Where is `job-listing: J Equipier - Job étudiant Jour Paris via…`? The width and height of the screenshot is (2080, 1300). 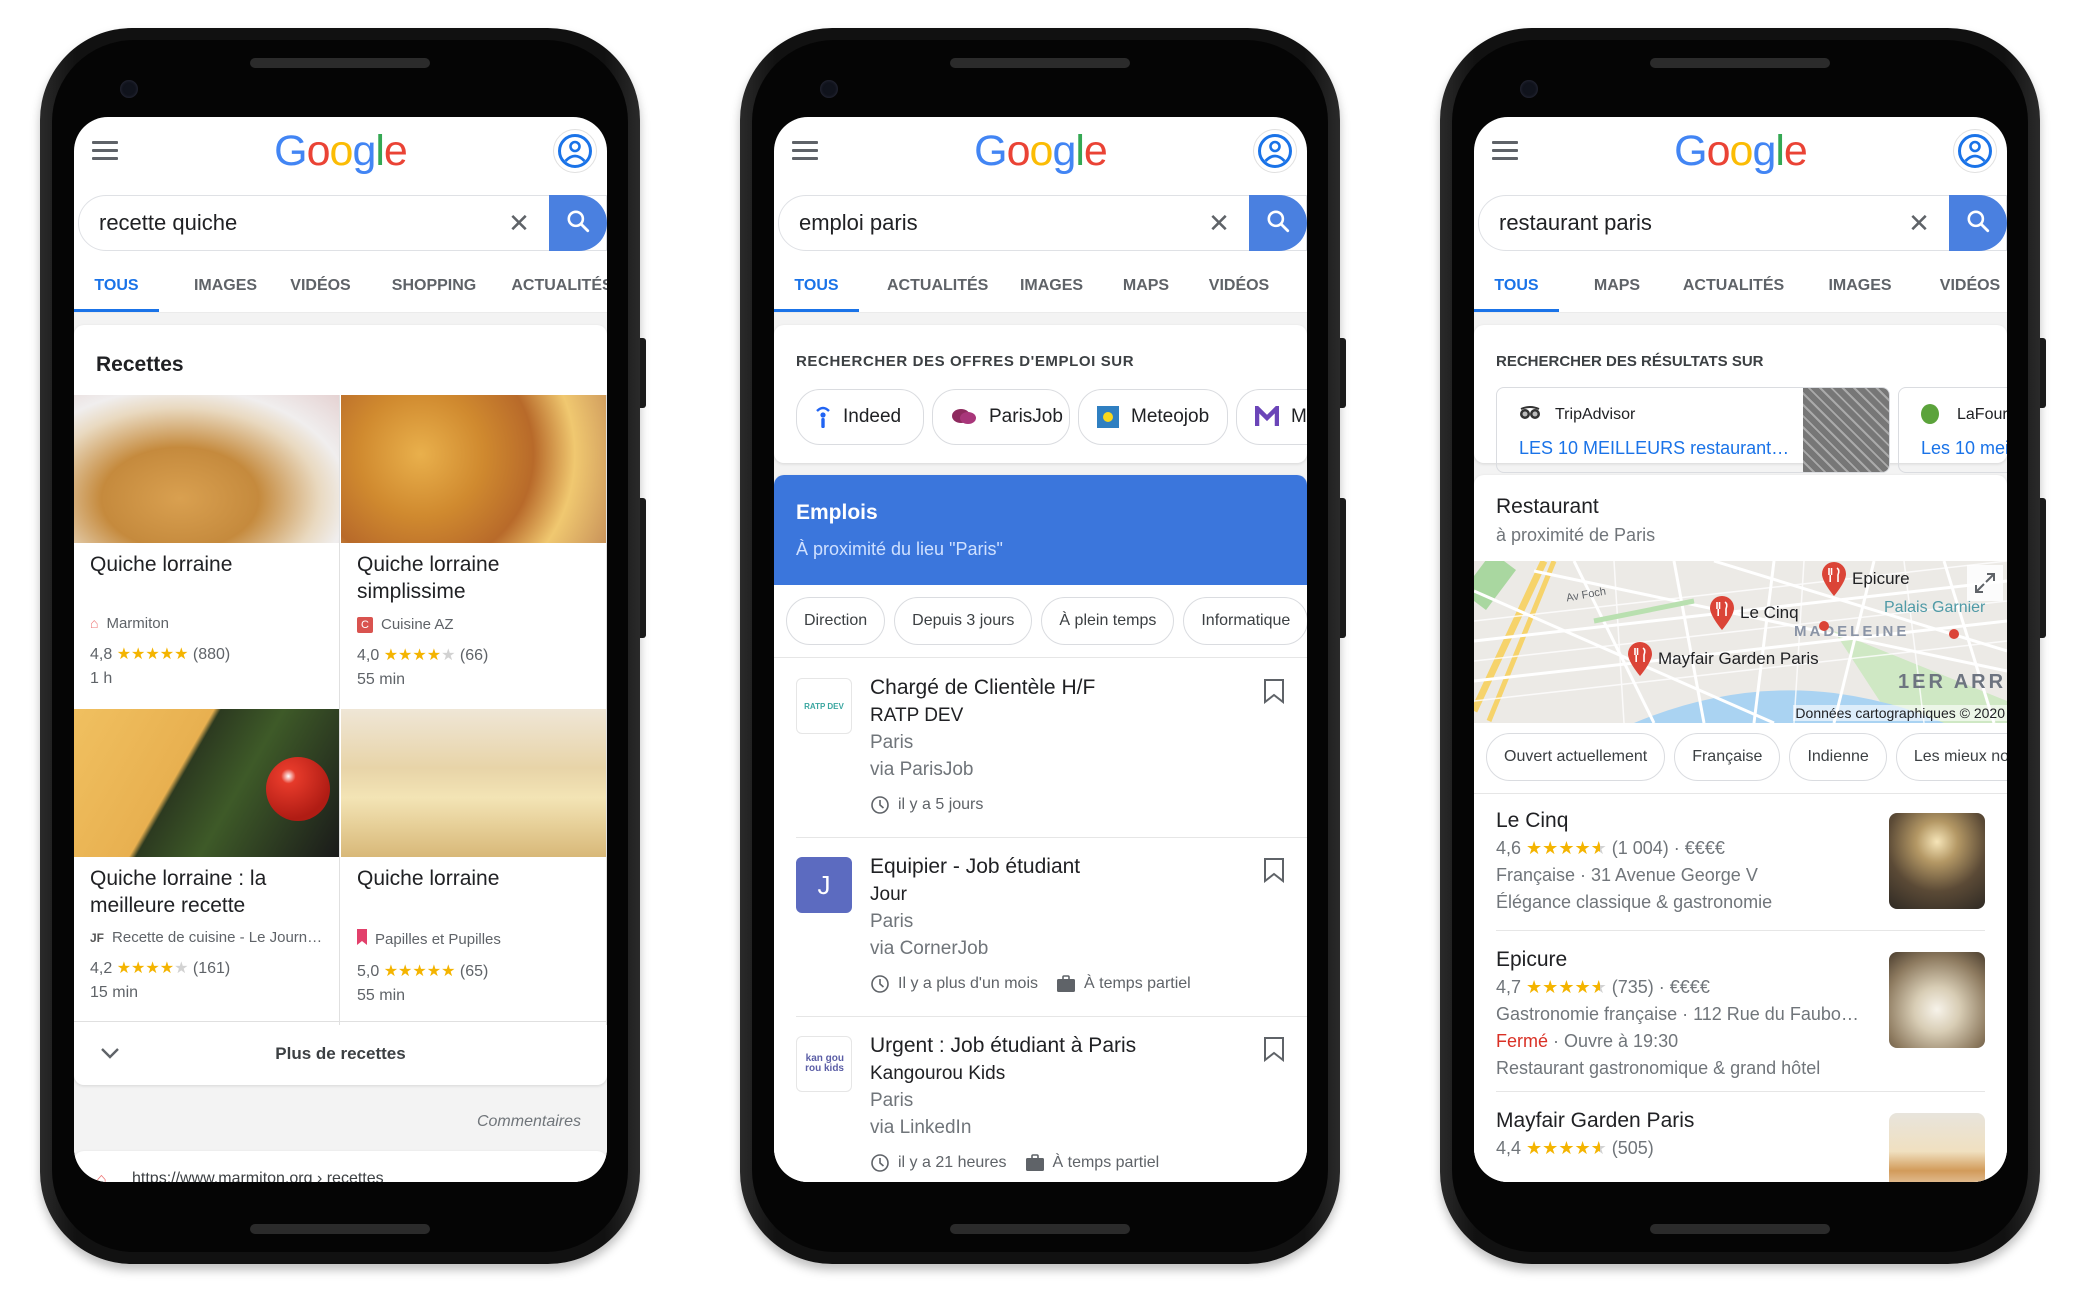
job-listing: J Equipier - Job étudiant Jour Paris via… is located at coordinates (1040, 926).